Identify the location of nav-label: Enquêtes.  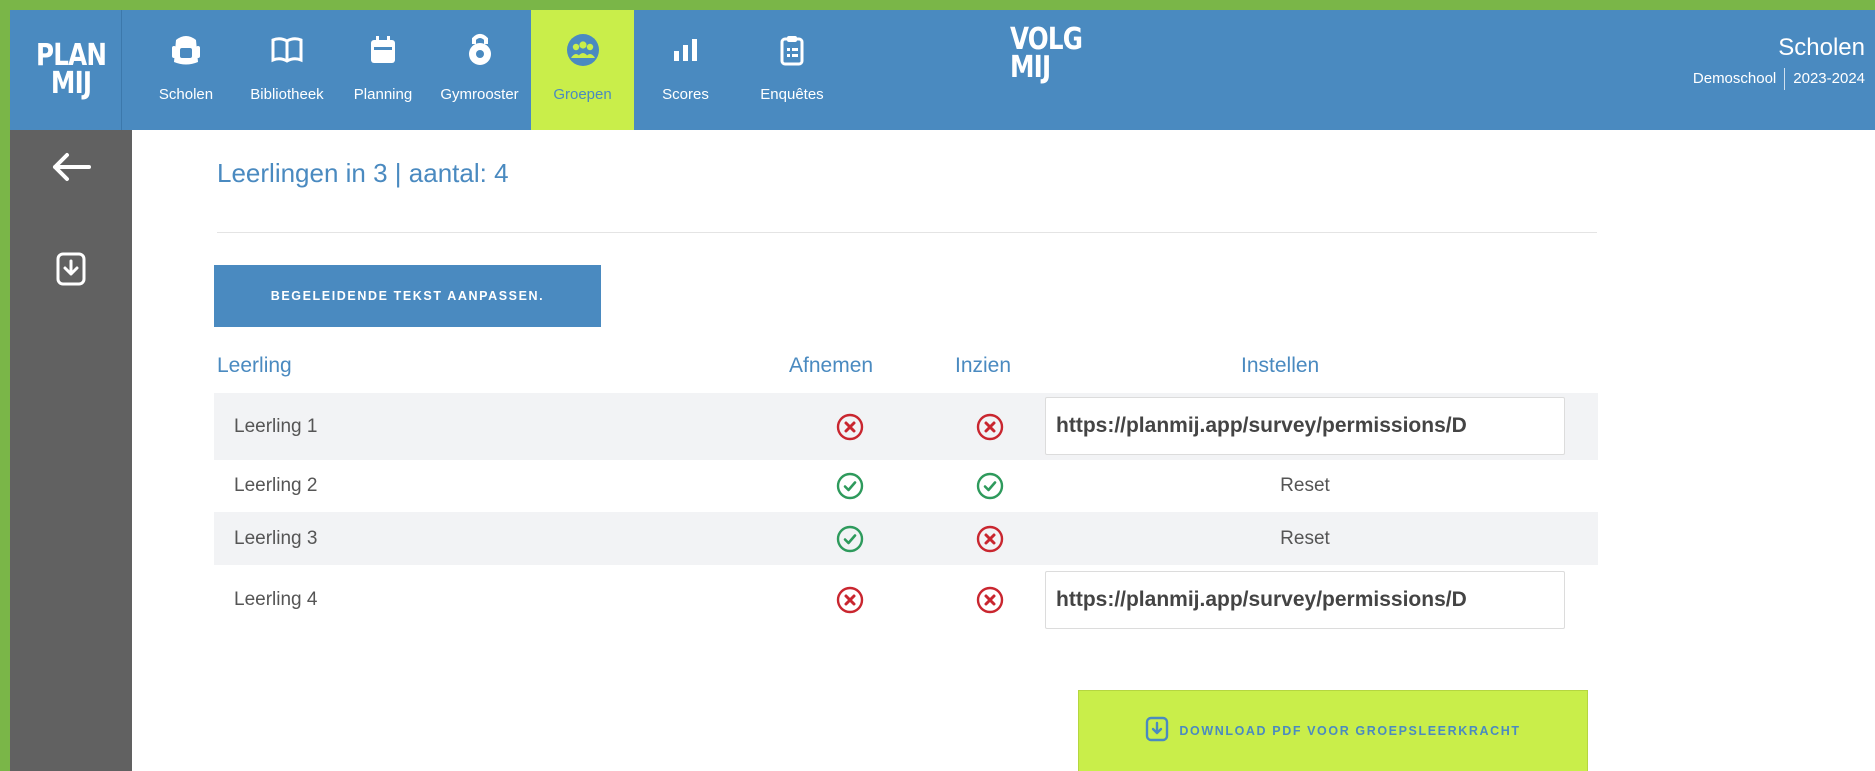
(792, 94).